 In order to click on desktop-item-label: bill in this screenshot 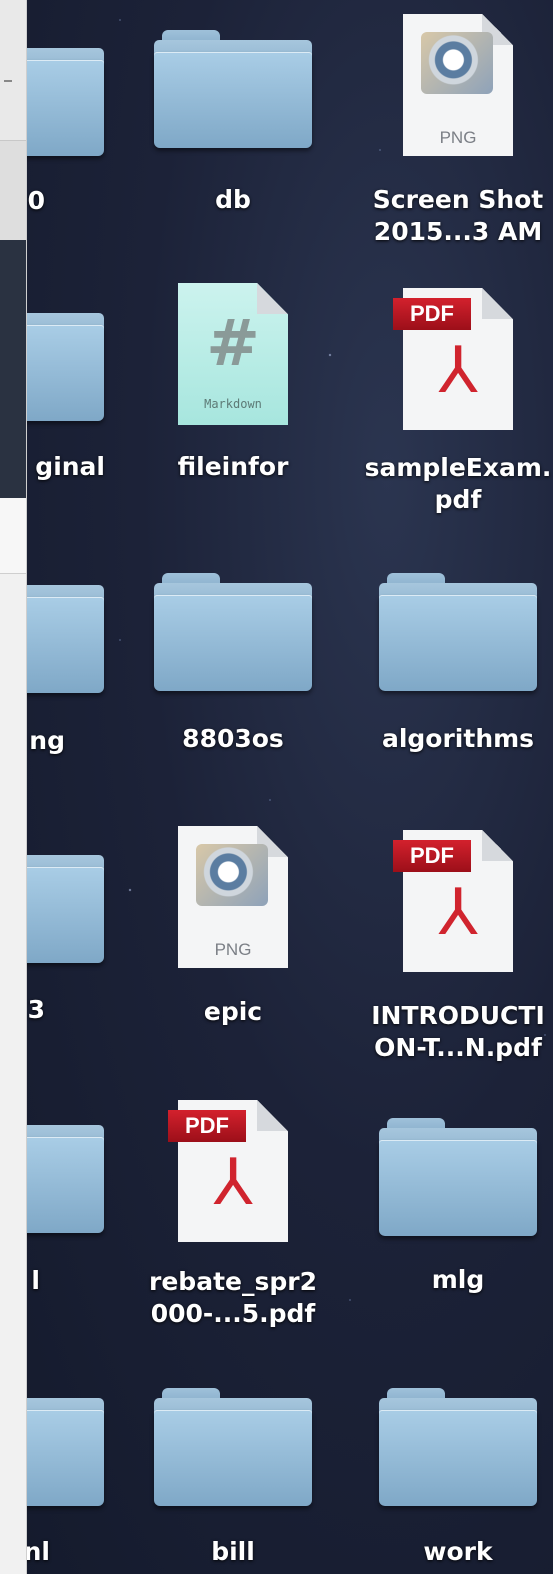, I will do `click(233, 1551)`.